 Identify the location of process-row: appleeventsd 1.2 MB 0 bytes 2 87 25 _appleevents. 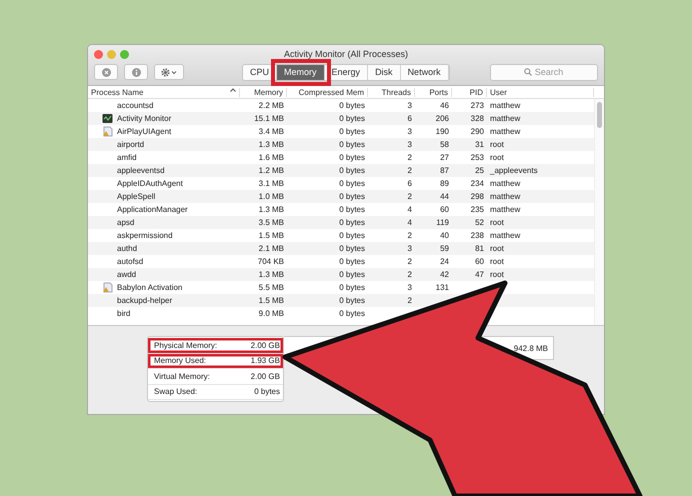
(341, 170).